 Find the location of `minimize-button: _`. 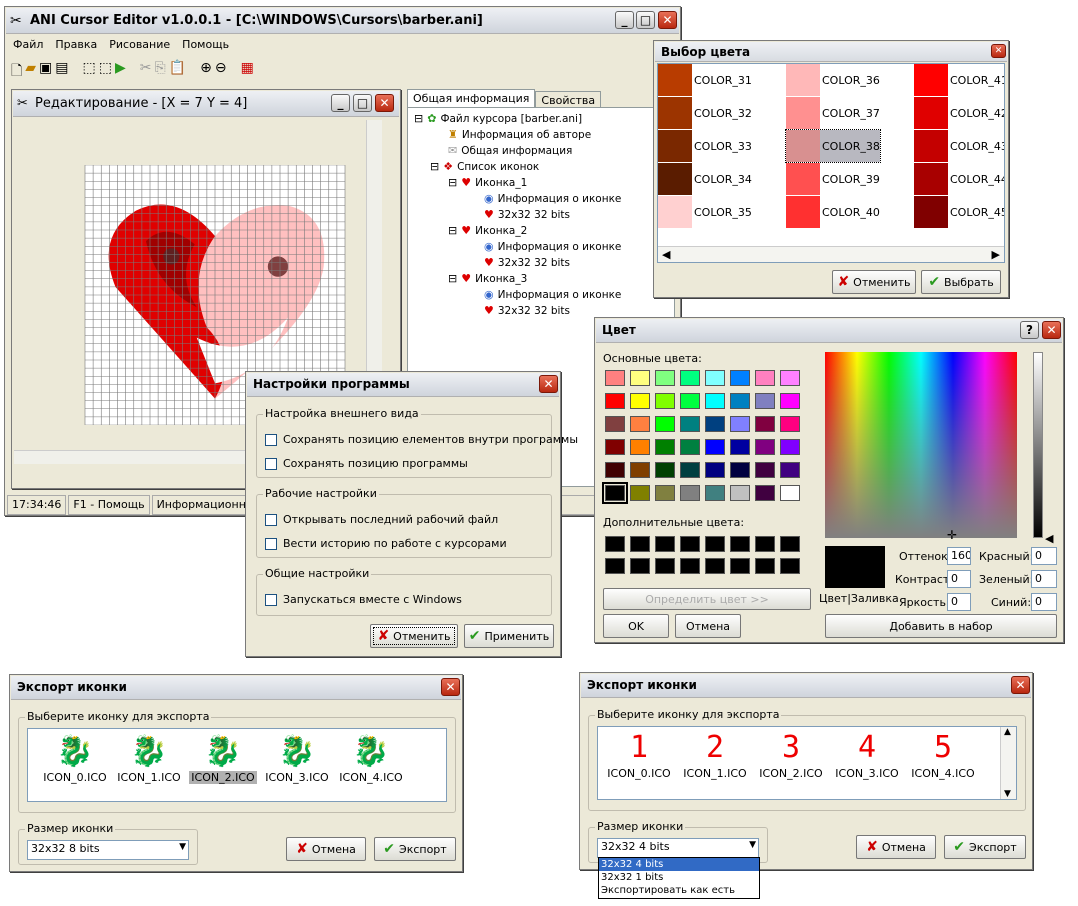

minimize-button: _ is located at coordinates (624, 20).